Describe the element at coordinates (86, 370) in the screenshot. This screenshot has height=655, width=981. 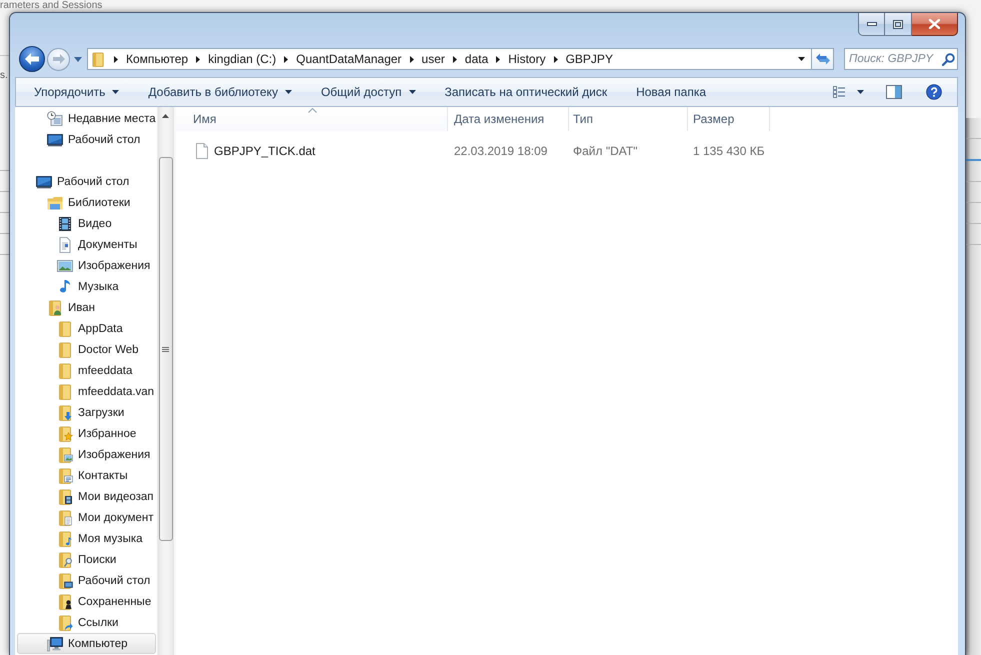
I see `nav-item: mfeeddata` at that location.